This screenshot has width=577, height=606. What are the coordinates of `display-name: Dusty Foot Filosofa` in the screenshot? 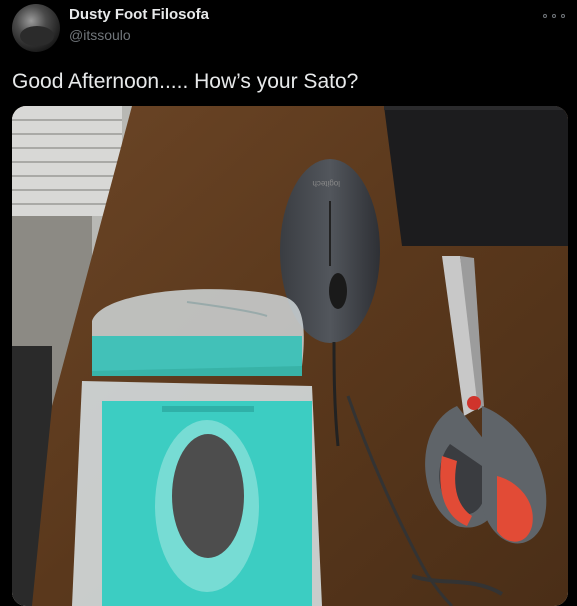 It's located at (139, 14).